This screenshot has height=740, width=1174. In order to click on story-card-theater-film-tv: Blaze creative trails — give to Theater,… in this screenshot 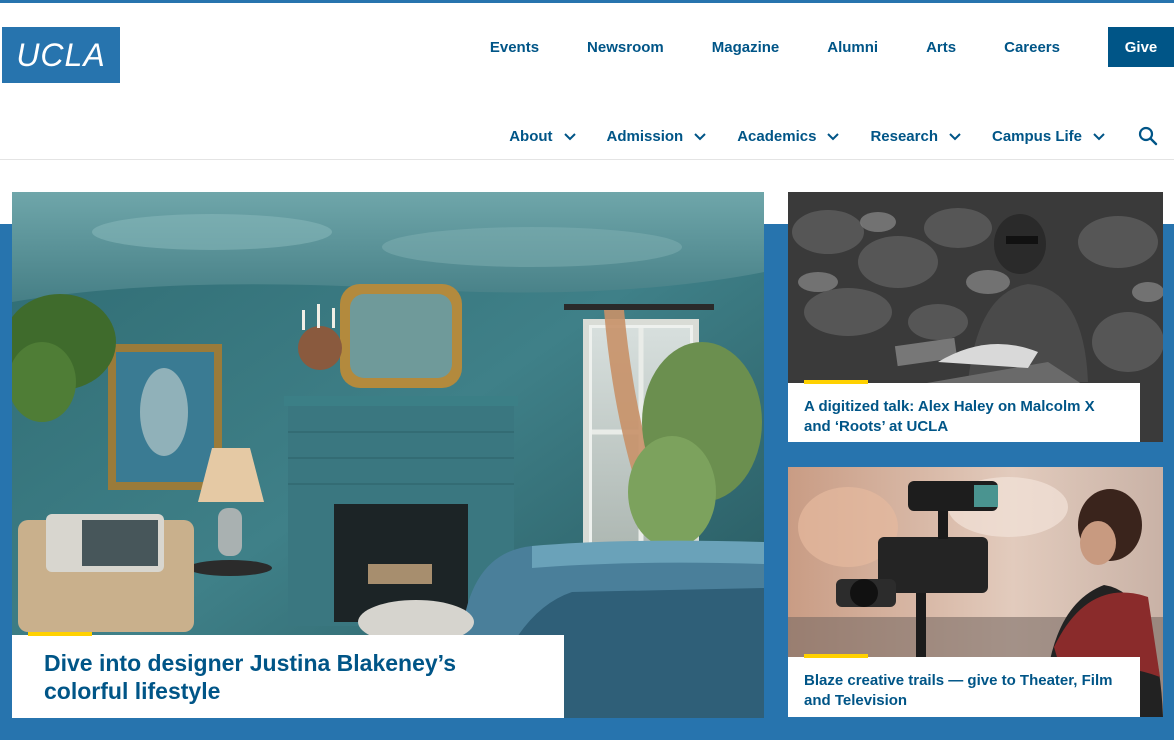, I will do `click(975, 592)`.